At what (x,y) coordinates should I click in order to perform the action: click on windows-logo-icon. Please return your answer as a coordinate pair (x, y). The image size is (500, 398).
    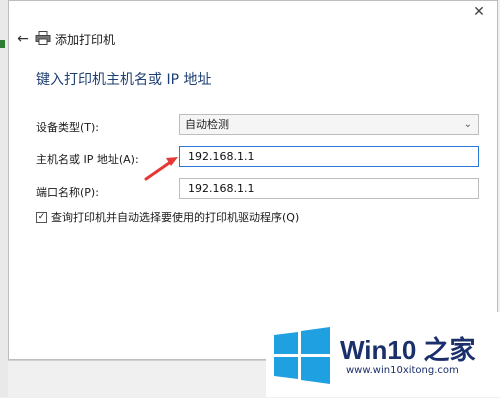
    Looking at the image, I should click on (302, 355).